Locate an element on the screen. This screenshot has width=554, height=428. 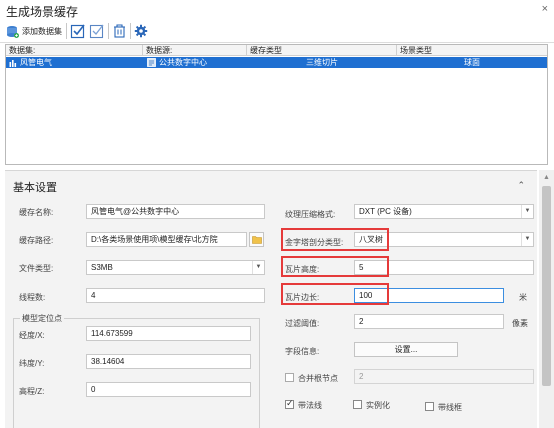
instancing-checkbox is located at coordinates (357, 404).